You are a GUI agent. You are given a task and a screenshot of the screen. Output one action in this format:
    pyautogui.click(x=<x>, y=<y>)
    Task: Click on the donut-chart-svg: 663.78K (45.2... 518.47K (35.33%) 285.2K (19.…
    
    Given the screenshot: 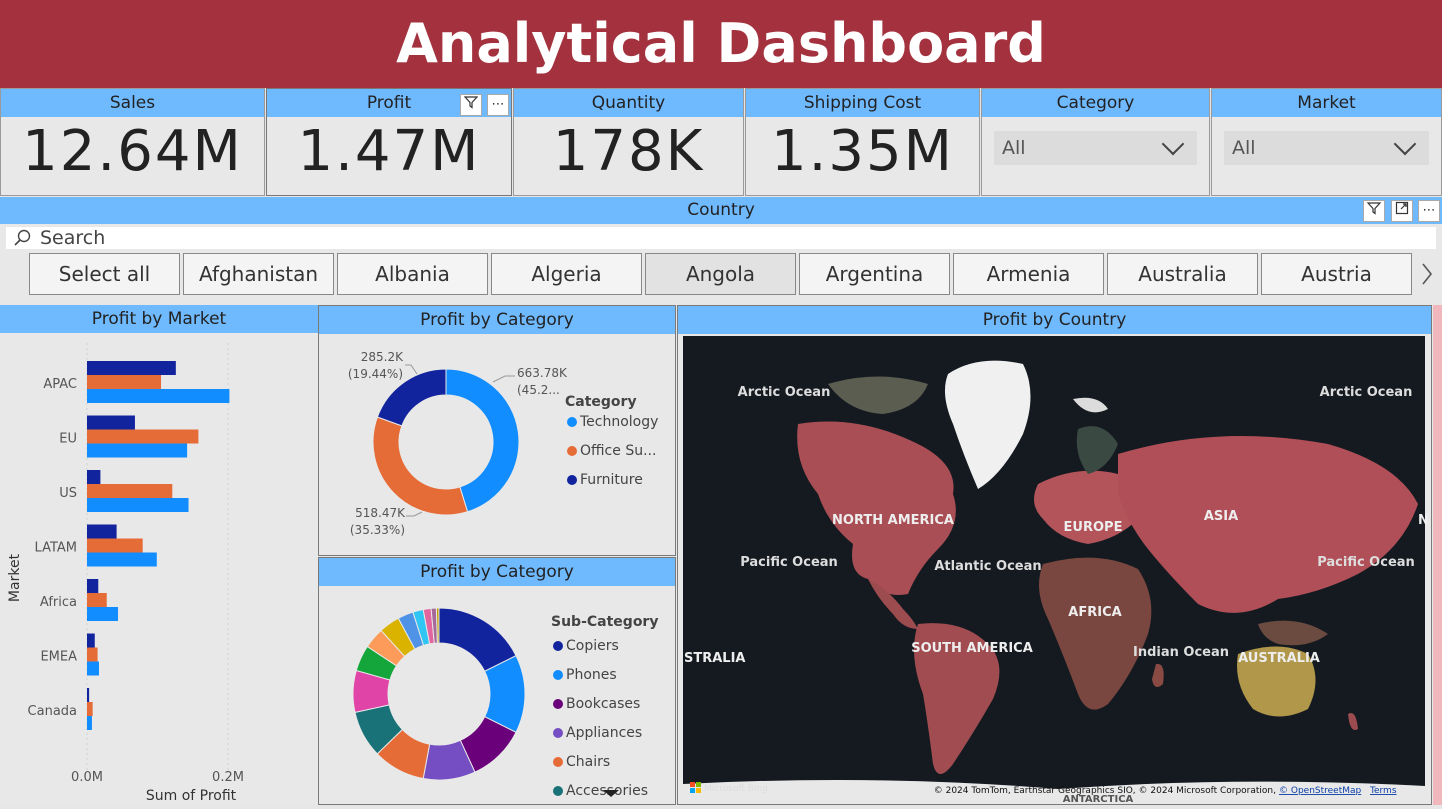 What is the action you would take?
    pyautogui.click(x=503, y=443)
    